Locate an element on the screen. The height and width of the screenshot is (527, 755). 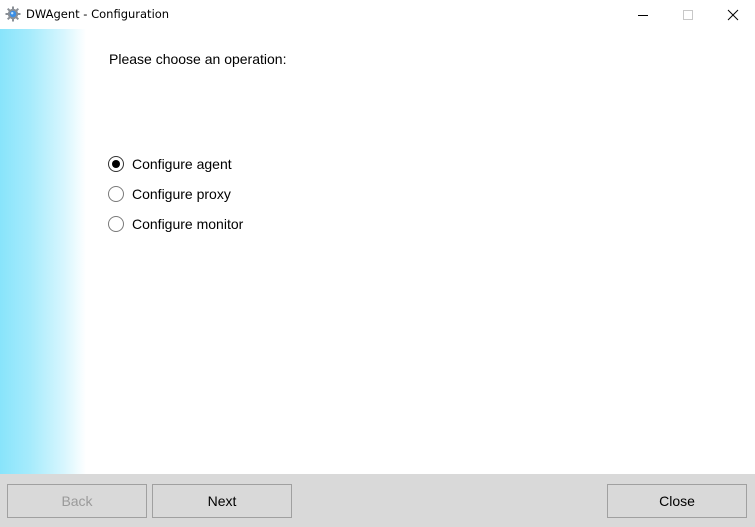
maximize-button is located at coordinates (688, 14).